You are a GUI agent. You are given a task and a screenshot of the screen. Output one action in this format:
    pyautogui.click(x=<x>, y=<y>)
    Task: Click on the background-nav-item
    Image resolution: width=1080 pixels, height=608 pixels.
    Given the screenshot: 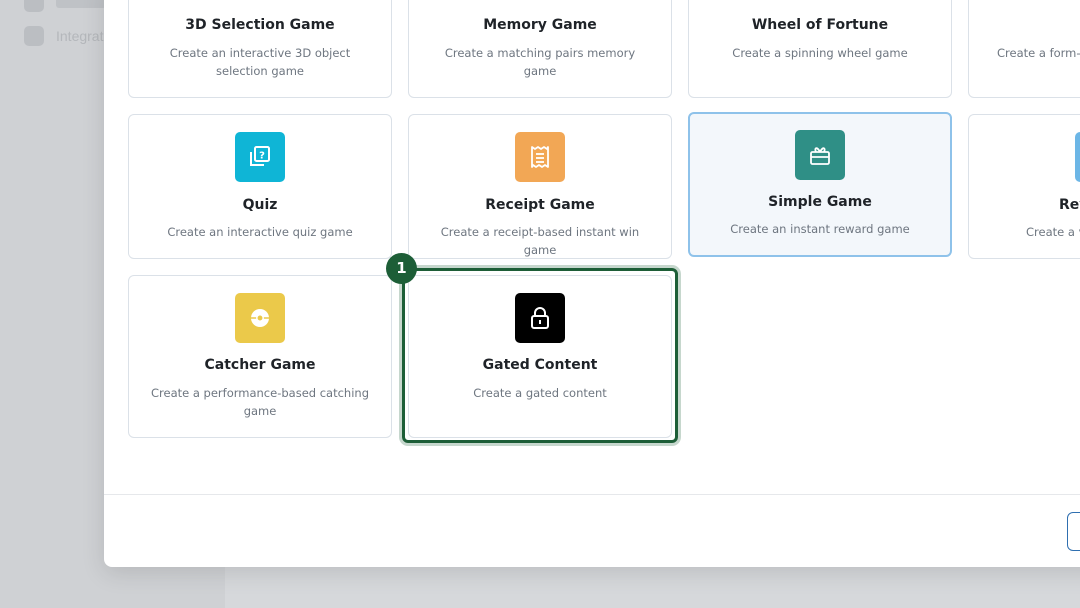 What is the action you would take?
    pyautogui.click(x=65, y=6)
    